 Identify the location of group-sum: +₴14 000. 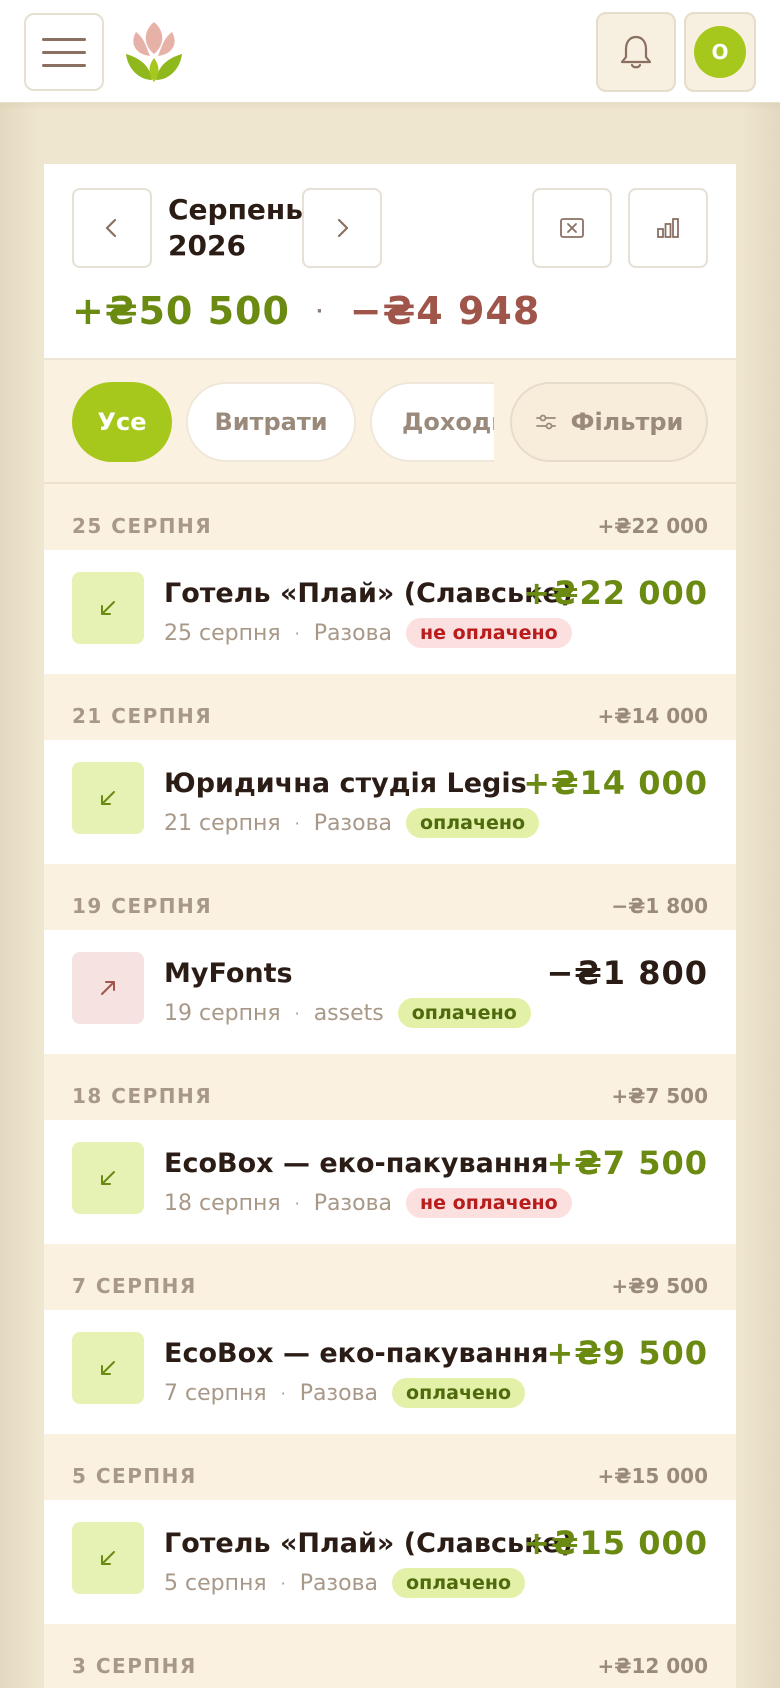
(653, 716).